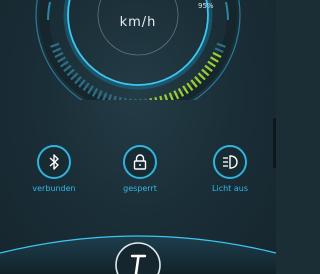 This screenshot has height=274, width=320. I want to click on bluetooth-button, so click(54, 162).